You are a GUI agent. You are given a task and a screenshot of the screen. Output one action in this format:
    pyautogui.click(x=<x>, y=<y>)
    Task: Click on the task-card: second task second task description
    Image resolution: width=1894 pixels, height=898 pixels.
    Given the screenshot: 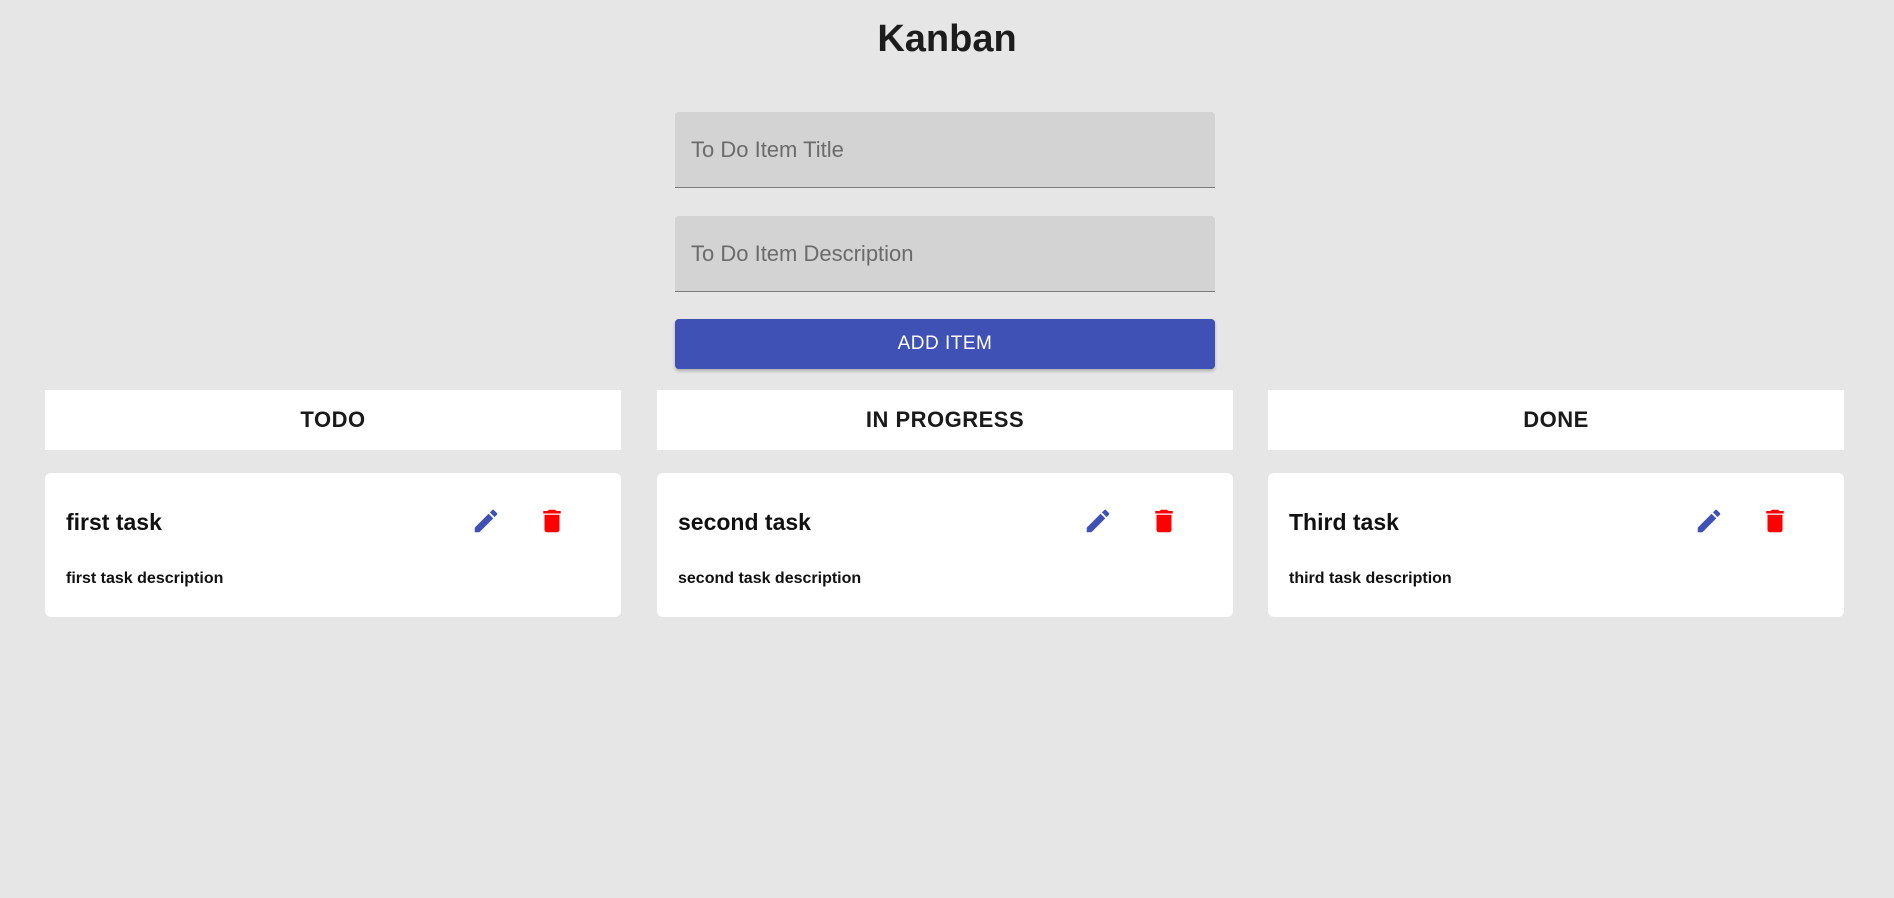 What is the action you would take?
    pyautogui.click(x=945, y=545)
    